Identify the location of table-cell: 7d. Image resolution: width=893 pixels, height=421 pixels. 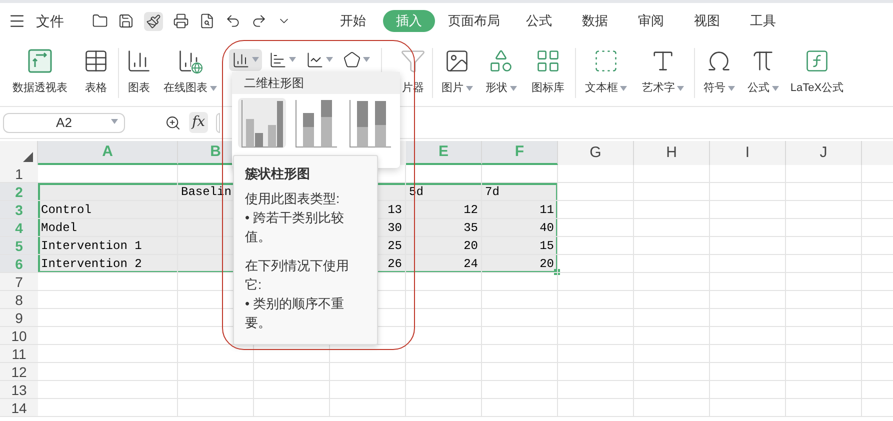
(492, 192).